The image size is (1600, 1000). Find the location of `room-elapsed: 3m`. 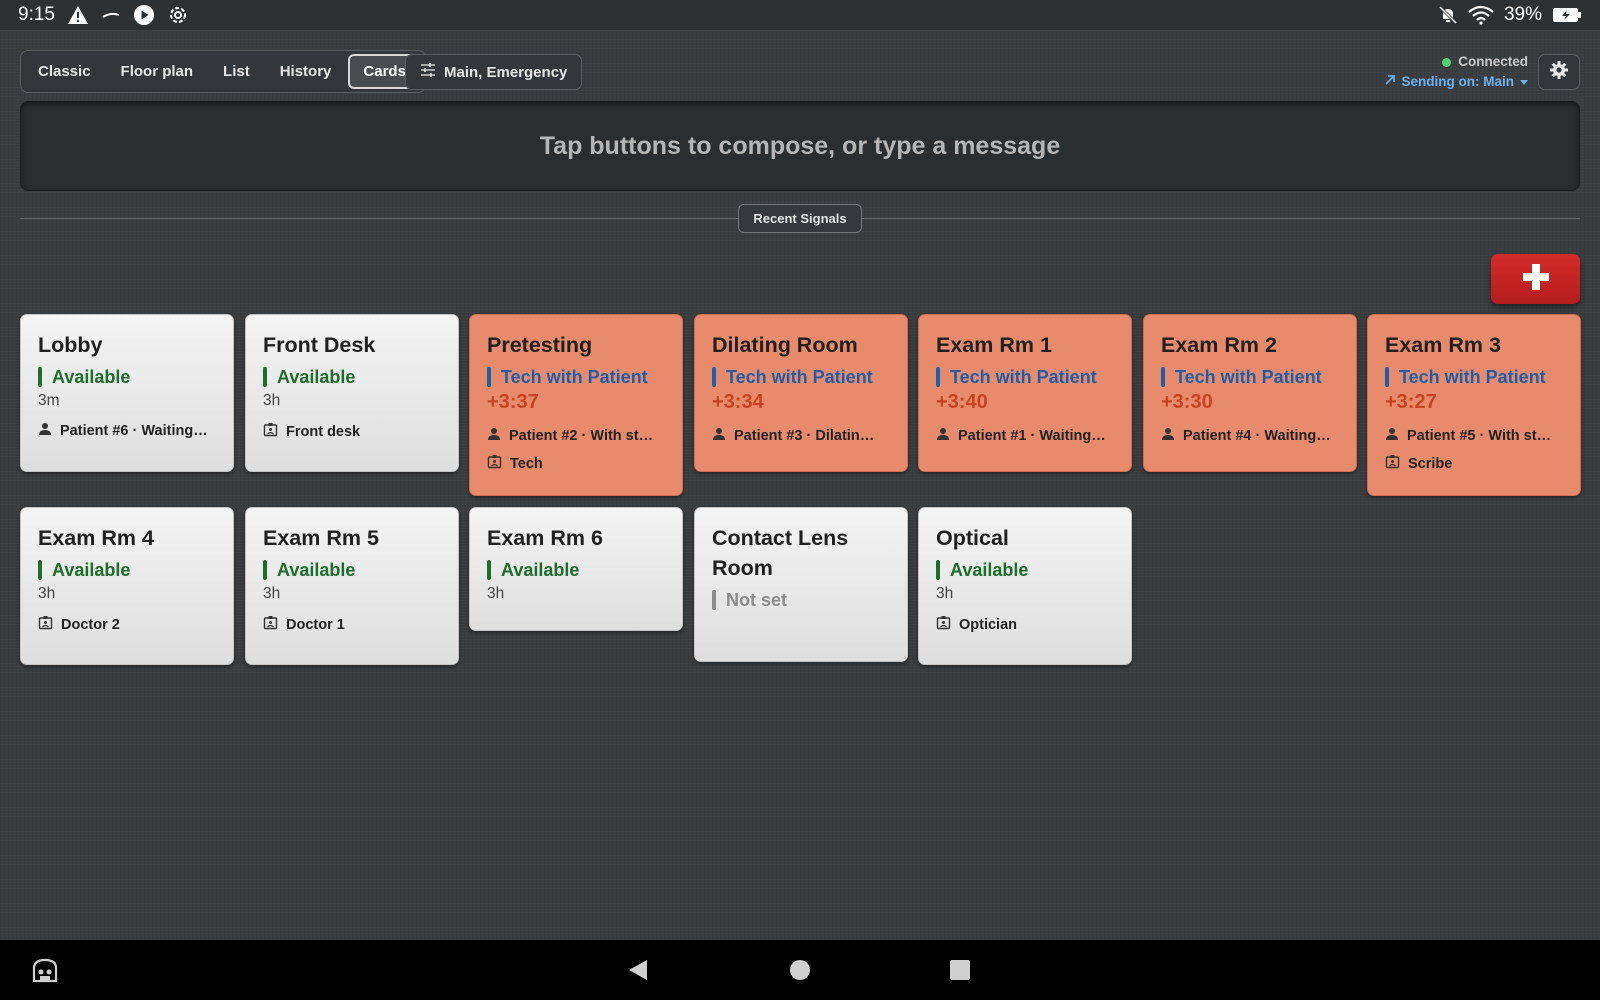

room-elapsed: 3m is located at coordinates (49, 400).